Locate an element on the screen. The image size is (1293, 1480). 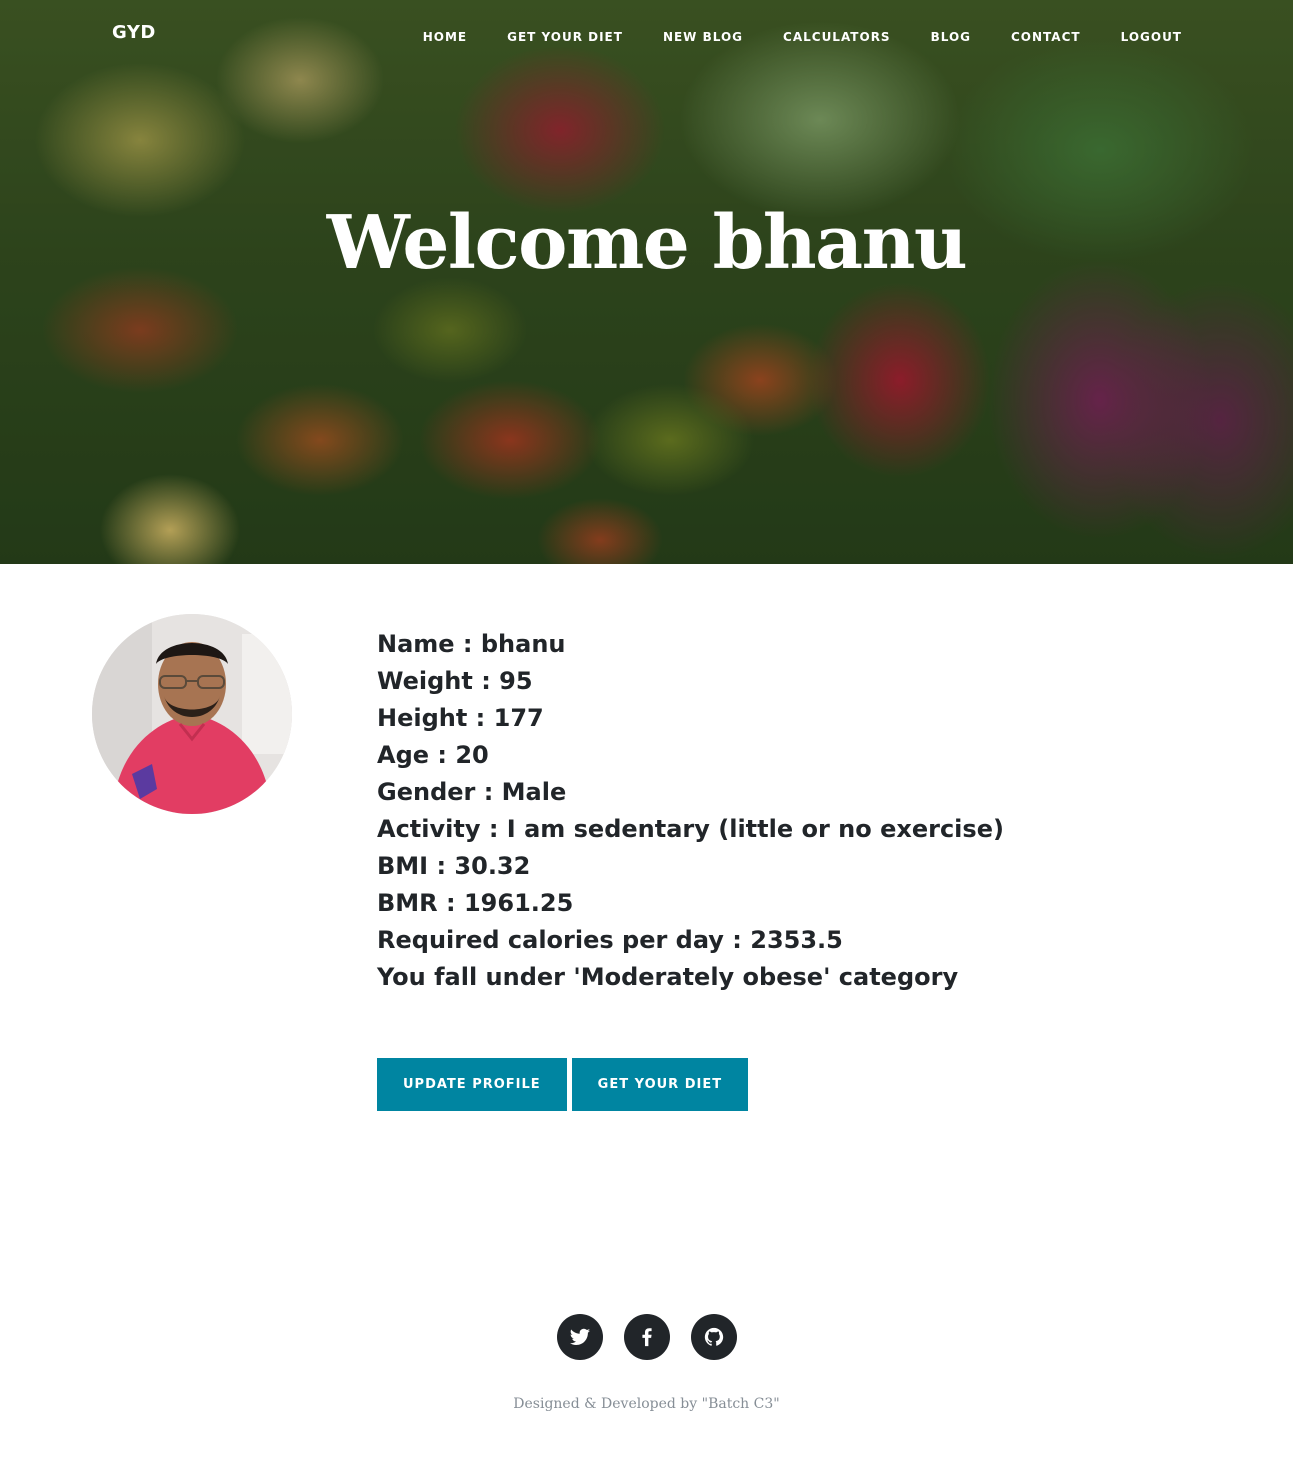
profile-gender: Gender : Male is located at coordinates (472, 792).